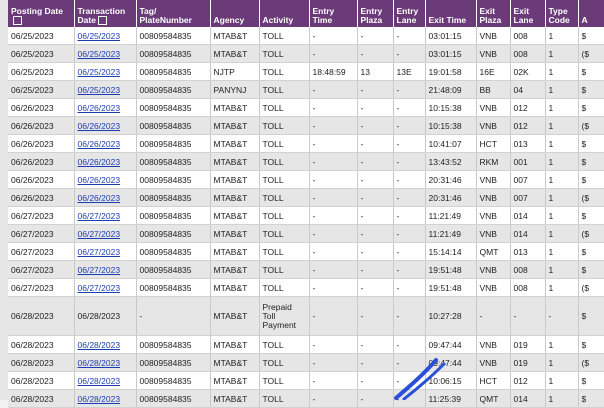 This screenshot has width=604, height=408. What do you see at coordinates (451, 71) in the screenshot?
I see `cell-exit-time: 19:01:58` at bounding box center [451, 71].